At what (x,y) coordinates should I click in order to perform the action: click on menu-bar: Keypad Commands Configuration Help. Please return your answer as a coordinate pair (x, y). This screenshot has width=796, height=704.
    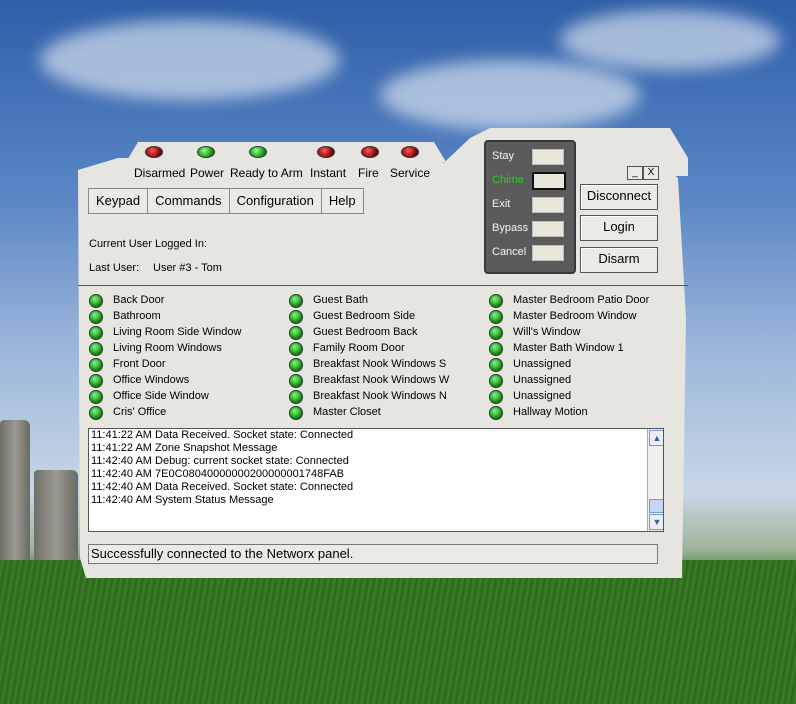
    Looking at the image, I should click on (226, 201).